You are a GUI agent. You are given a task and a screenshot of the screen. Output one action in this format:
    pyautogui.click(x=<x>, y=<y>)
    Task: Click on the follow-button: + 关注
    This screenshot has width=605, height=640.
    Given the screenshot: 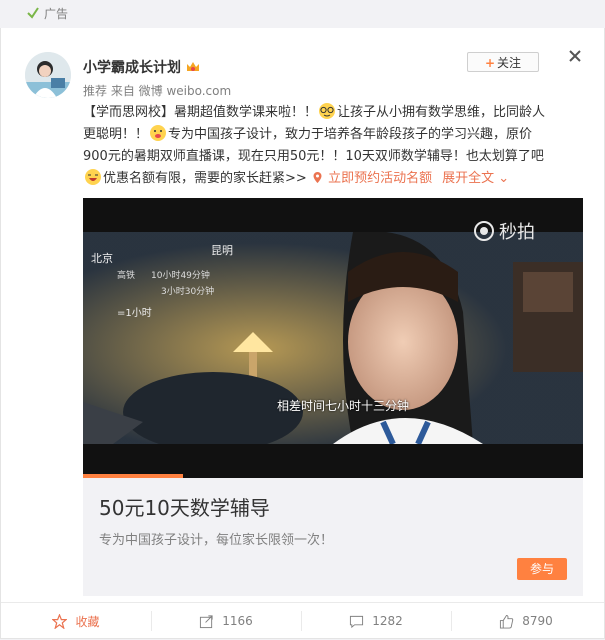 What is the action you would take?
    pyautogui.click(x=503, y=62)
    